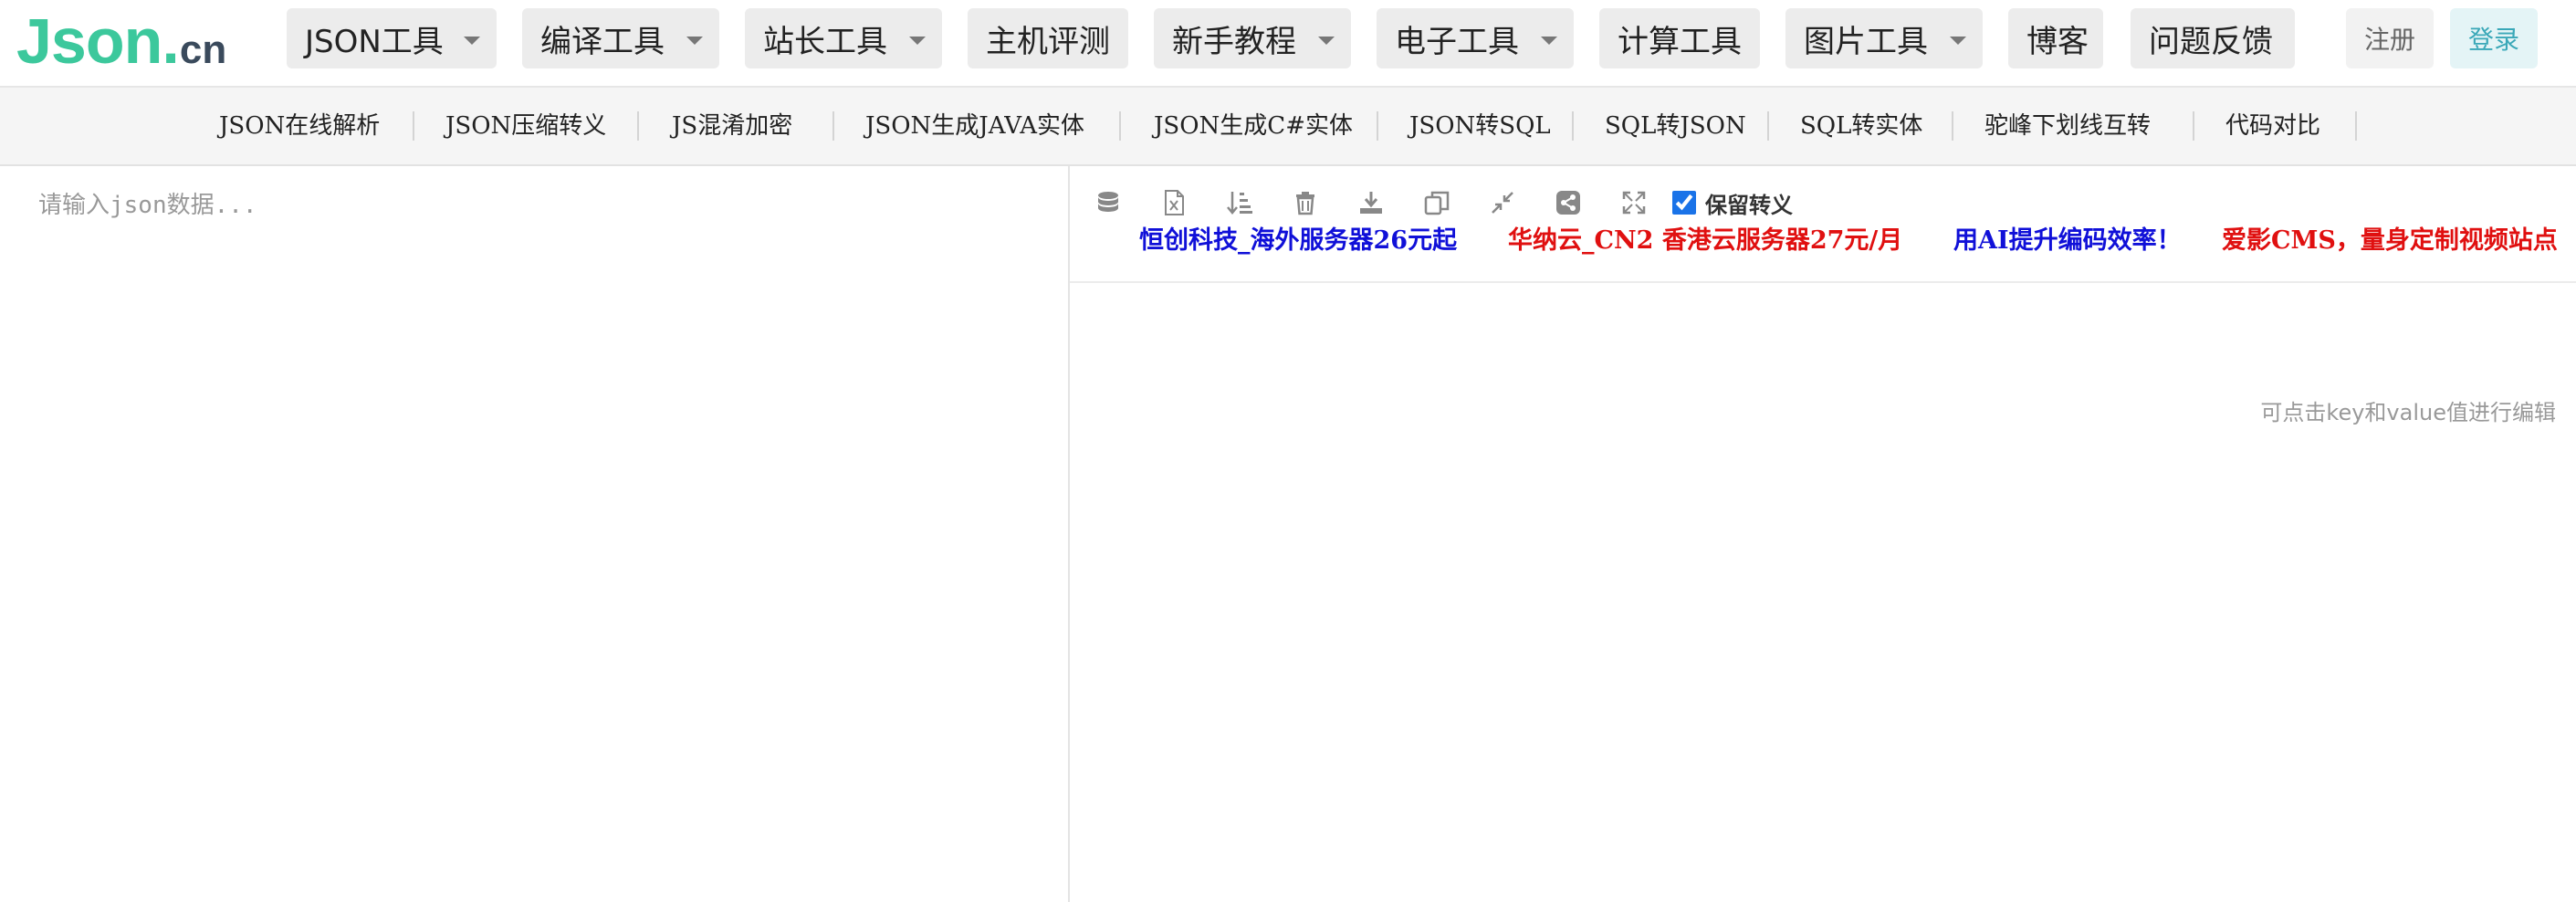  Describe the element at coordinates (2068, 241) in the screenshot. I see `ad-link-ai-coding: 用AI提升编码效率！` at that location.